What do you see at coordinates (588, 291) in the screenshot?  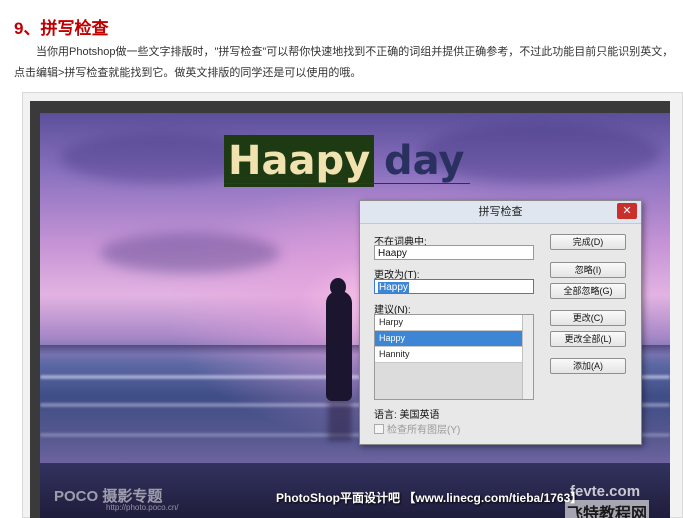 I see `ignore-all-button: 全部忽略(G)` at bounding box center [588, 291].